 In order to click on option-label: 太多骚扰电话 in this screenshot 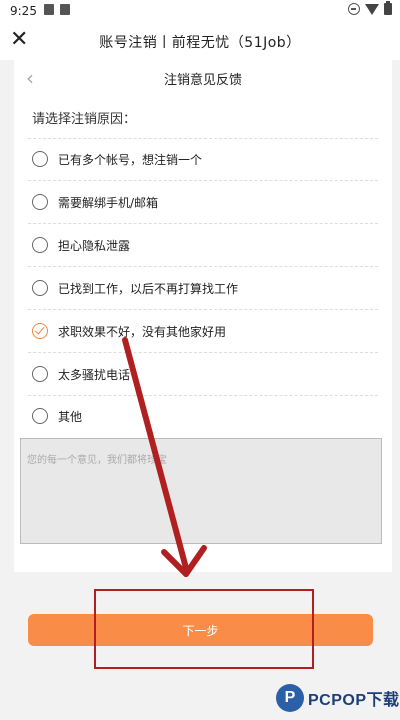, I will do `click(94, 375)`.